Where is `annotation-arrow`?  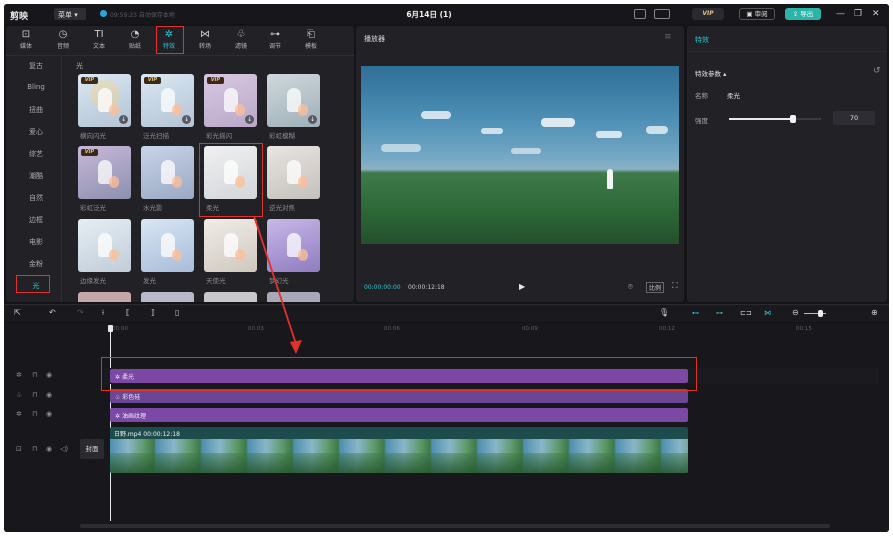 annotation-arrow is located at coordinates (277, 284).